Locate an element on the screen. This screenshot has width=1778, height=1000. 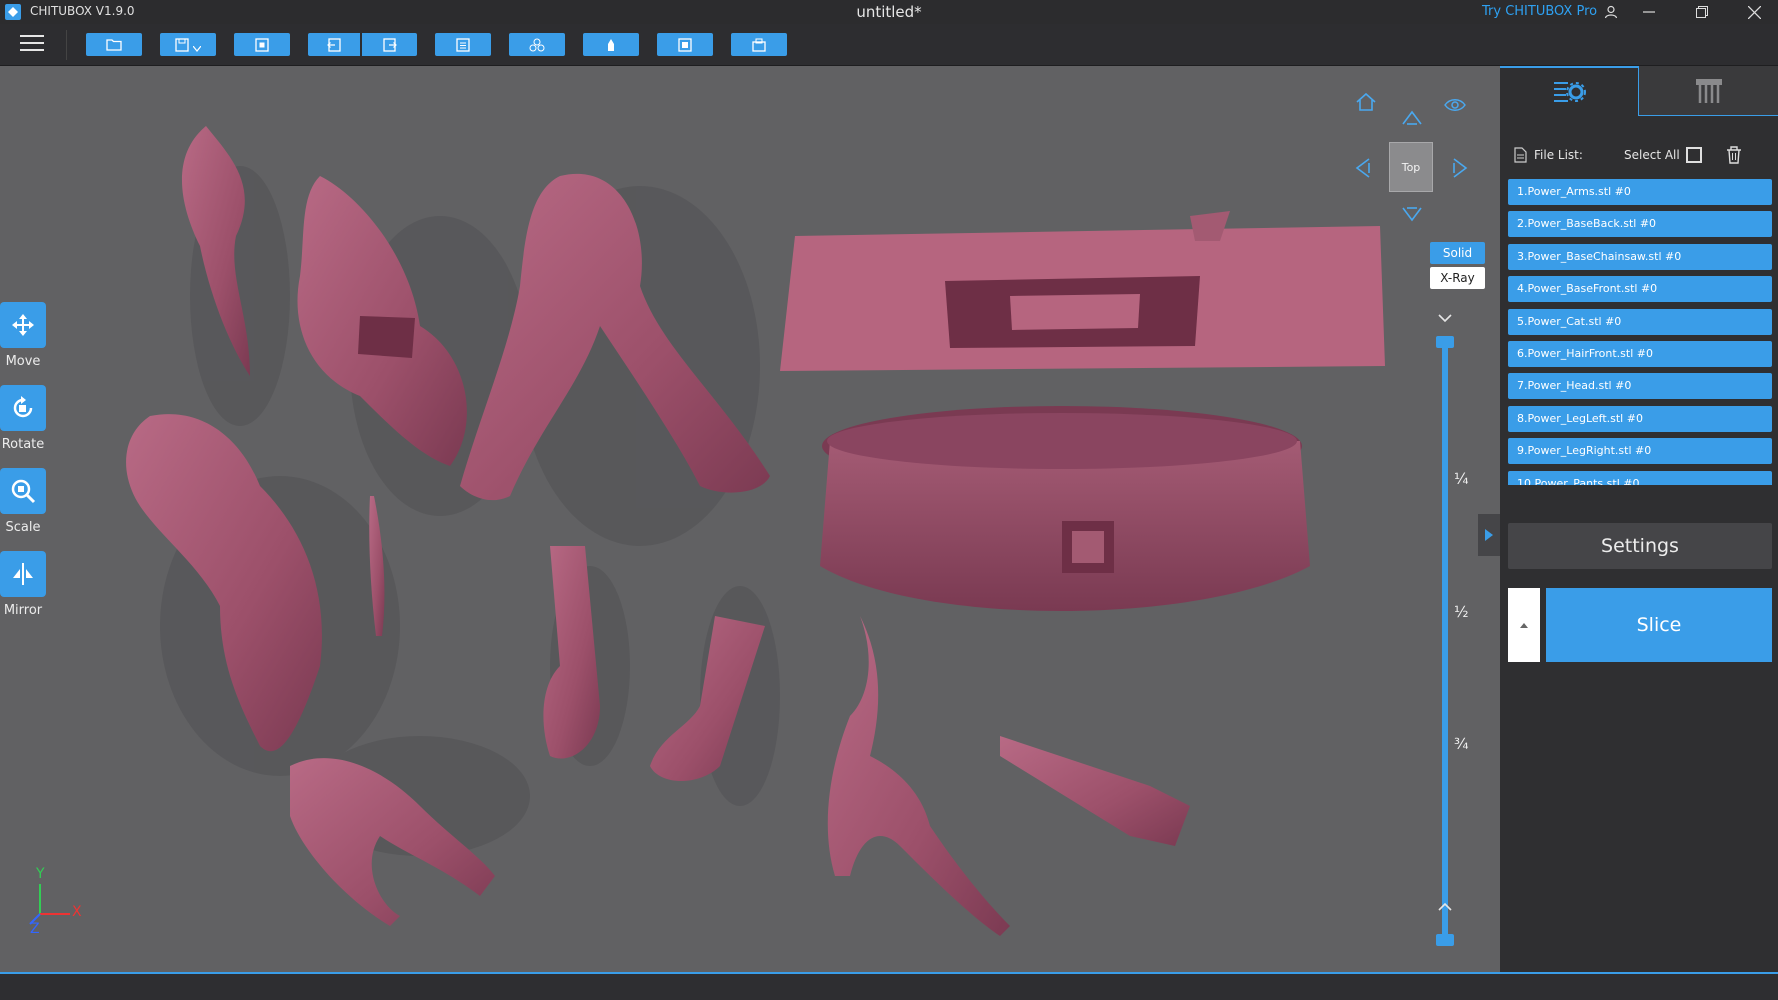
axis-x-label: X is located at coordinates (77, 912).